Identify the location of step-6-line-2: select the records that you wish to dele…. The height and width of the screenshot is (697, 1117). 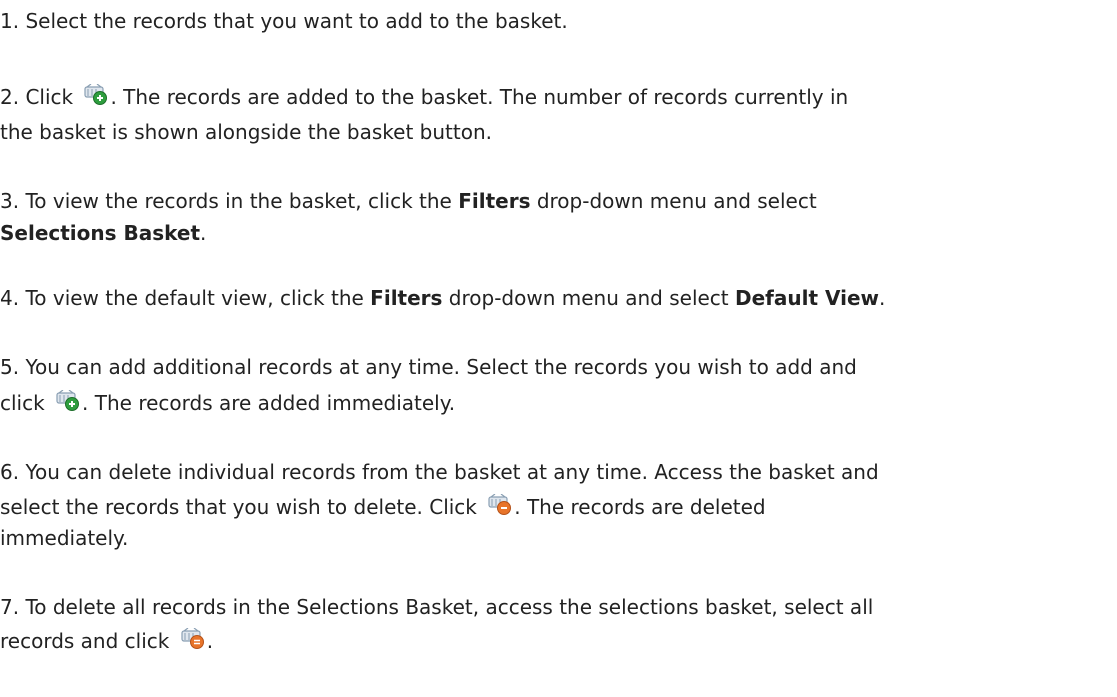
(383, 507).